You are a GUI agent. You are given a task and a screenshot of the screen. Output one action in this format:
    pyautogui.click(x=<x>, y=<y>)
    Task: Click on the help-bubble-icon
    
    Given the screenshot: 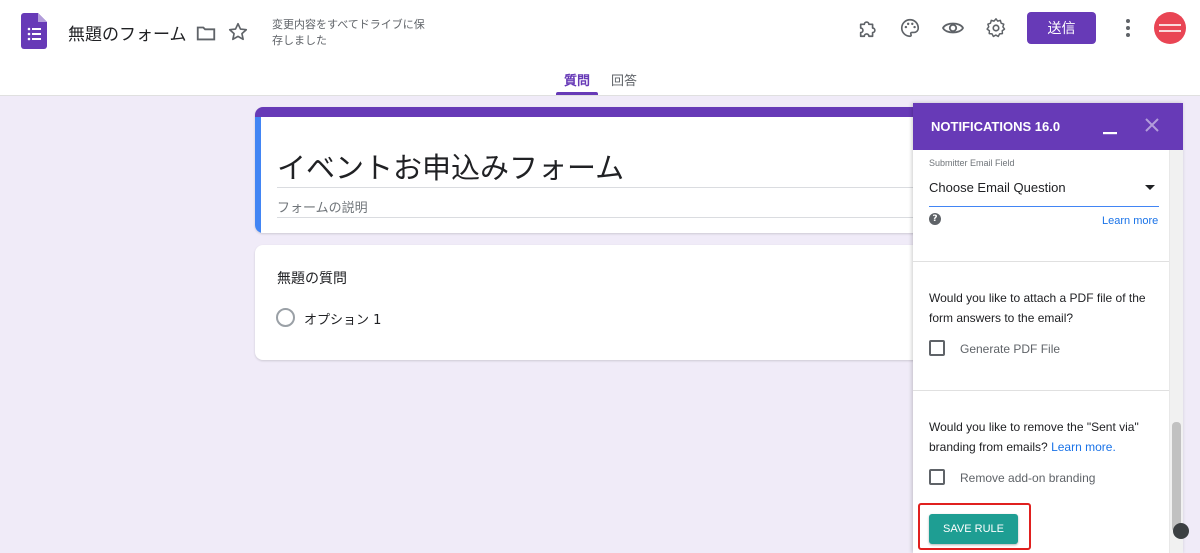 What is the action you would take?
    pyautogui.click(x=1181, y=531)
    